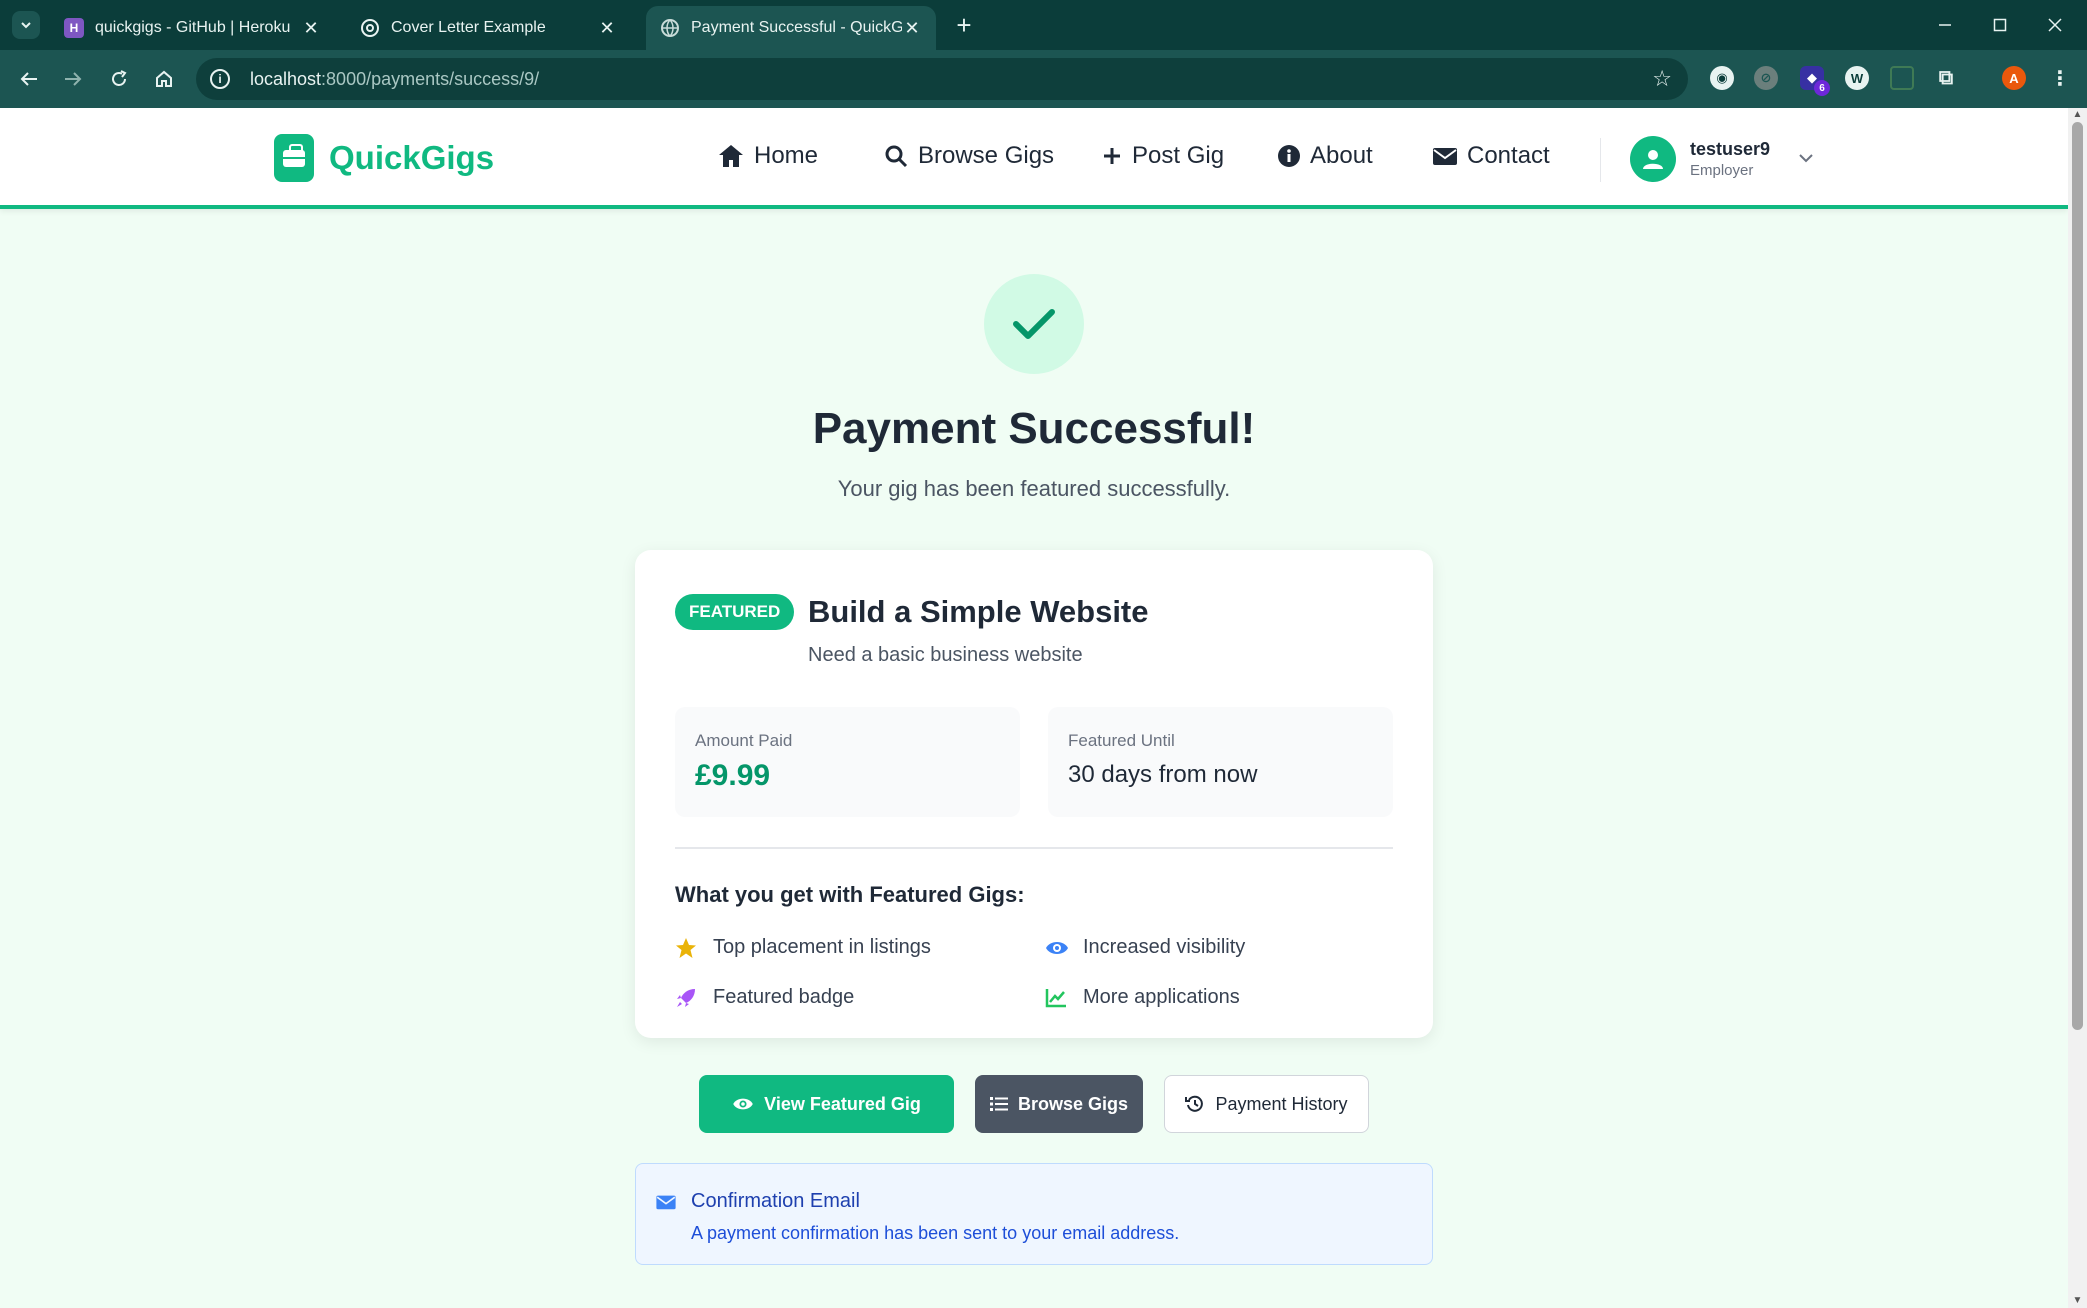  What do you see at coordinates (220, 79) in the screenshot?
I see `site-info-icon: i` at bounding box center [220, 79].